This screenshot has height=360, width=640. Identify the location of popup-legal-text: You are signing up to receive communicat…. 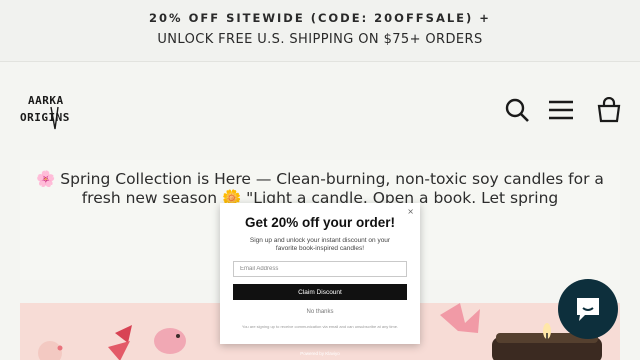
(320, 326).